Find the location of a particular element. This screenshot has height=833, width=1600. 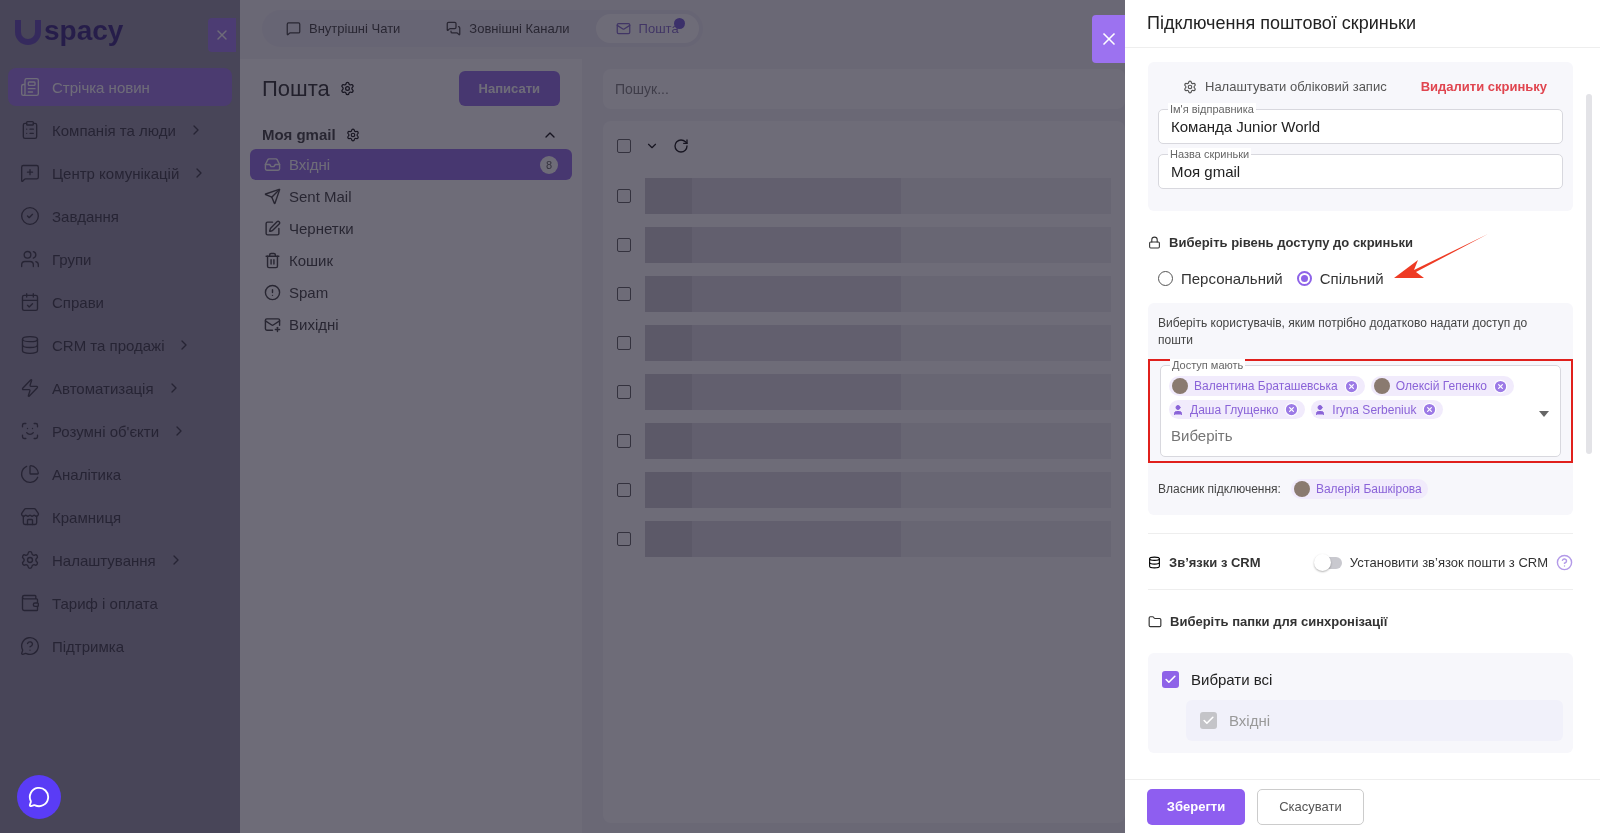

newspaper-icon is located at coordinates (30, 87).